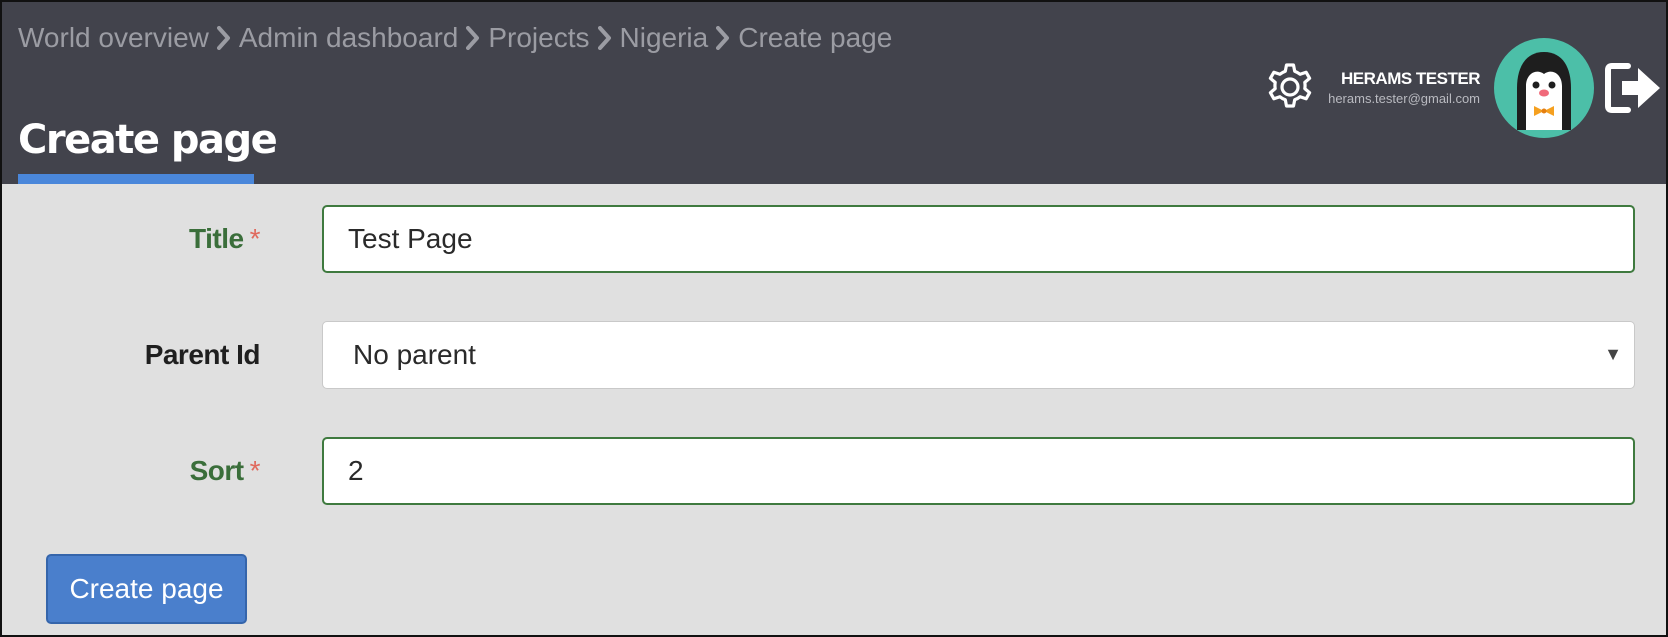  What do you see at coordinates (414, 354) in the screenshot?
I see `parent-id-selected-value: No parent` at bounding box center [414, 354].